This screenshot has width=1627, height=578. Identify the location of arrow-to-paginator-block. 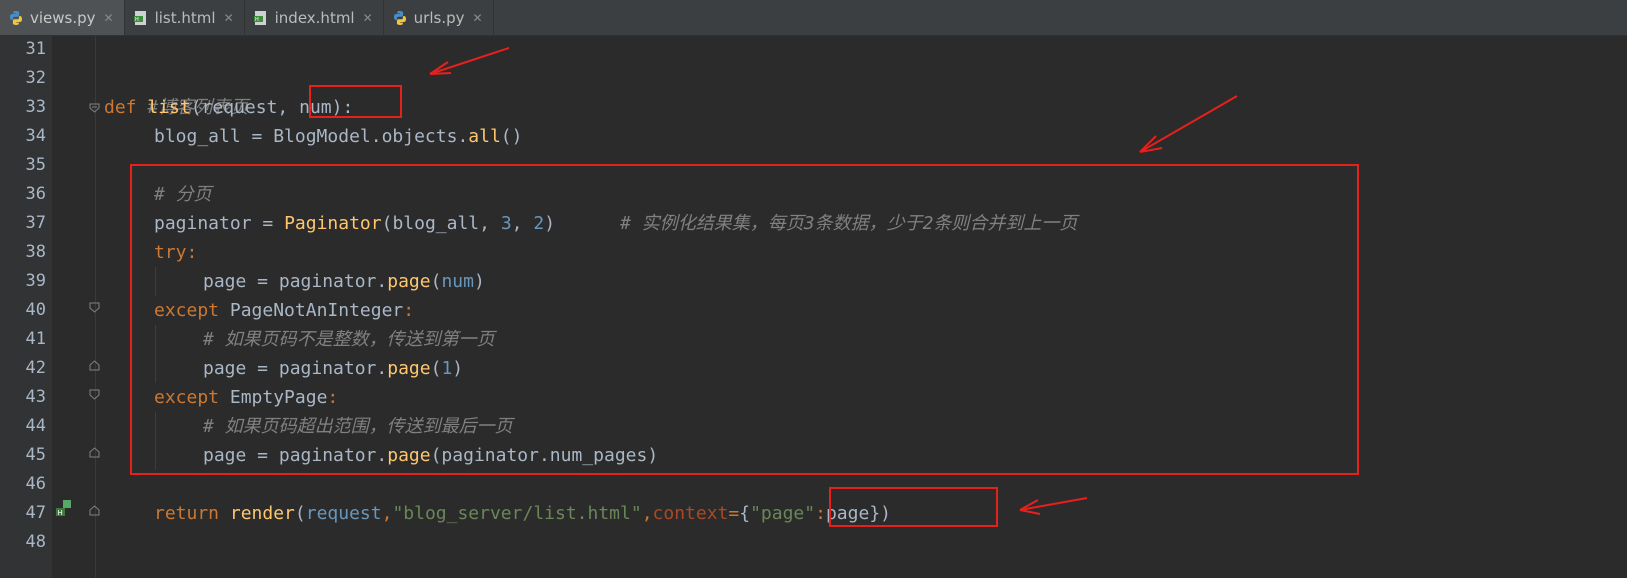
(1188, 124).